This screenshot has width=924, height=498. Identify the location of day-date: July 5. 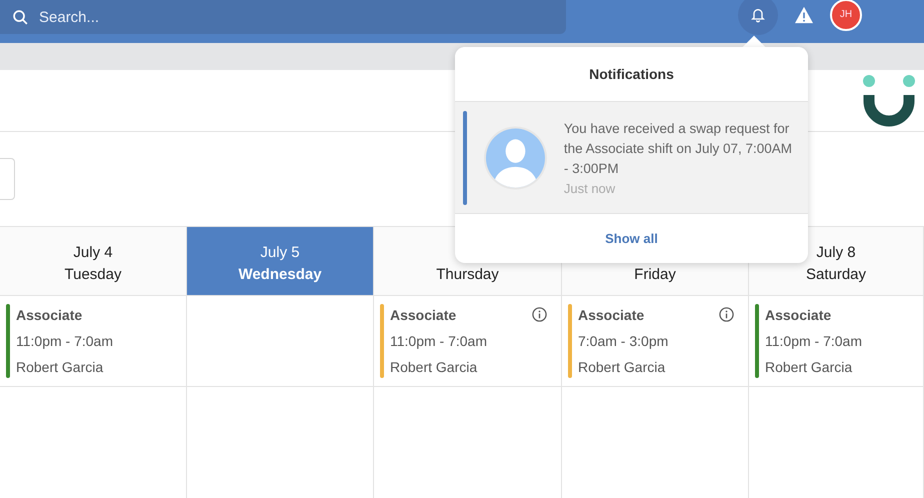
(280, 252).